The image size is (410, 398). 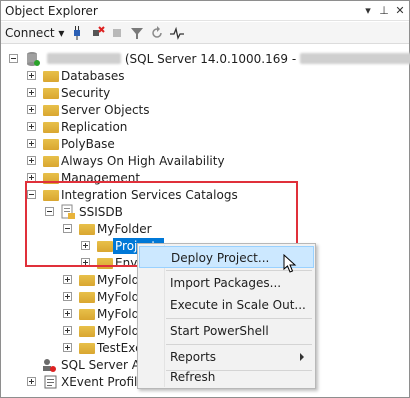 I want to click on tree-node-always-on: Always On High Availability, so click(x=151, y=161).